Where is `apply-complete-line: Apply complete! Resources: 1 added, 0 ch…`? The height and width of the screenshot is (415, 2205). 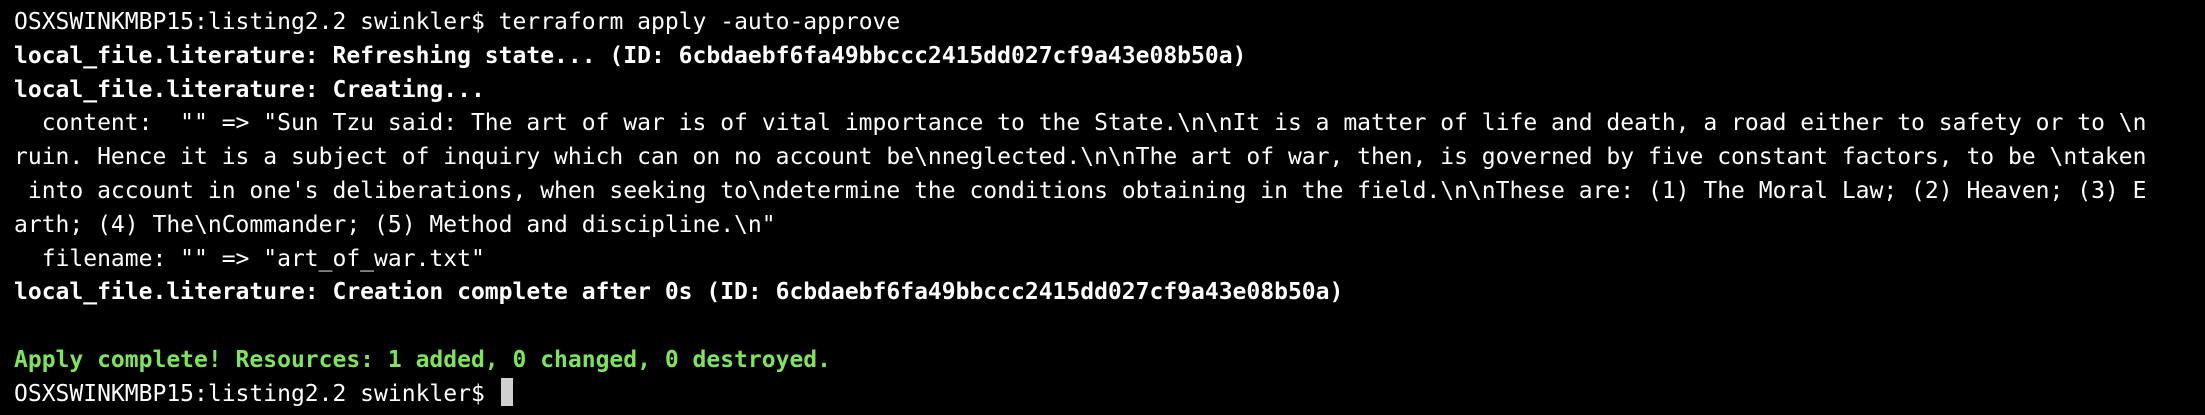 apply-complete-line: Apply complete! Resources: 1 added, 0 ch… is located at coordinates (422, 359).